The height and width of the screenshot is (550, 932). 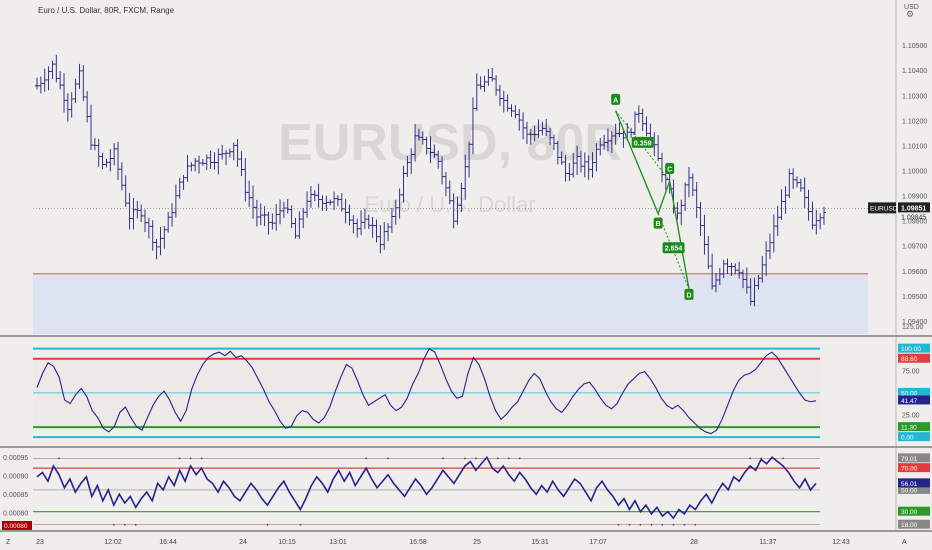 I want to click on time-tick-label: 10:15, so click(x=287, y=542).